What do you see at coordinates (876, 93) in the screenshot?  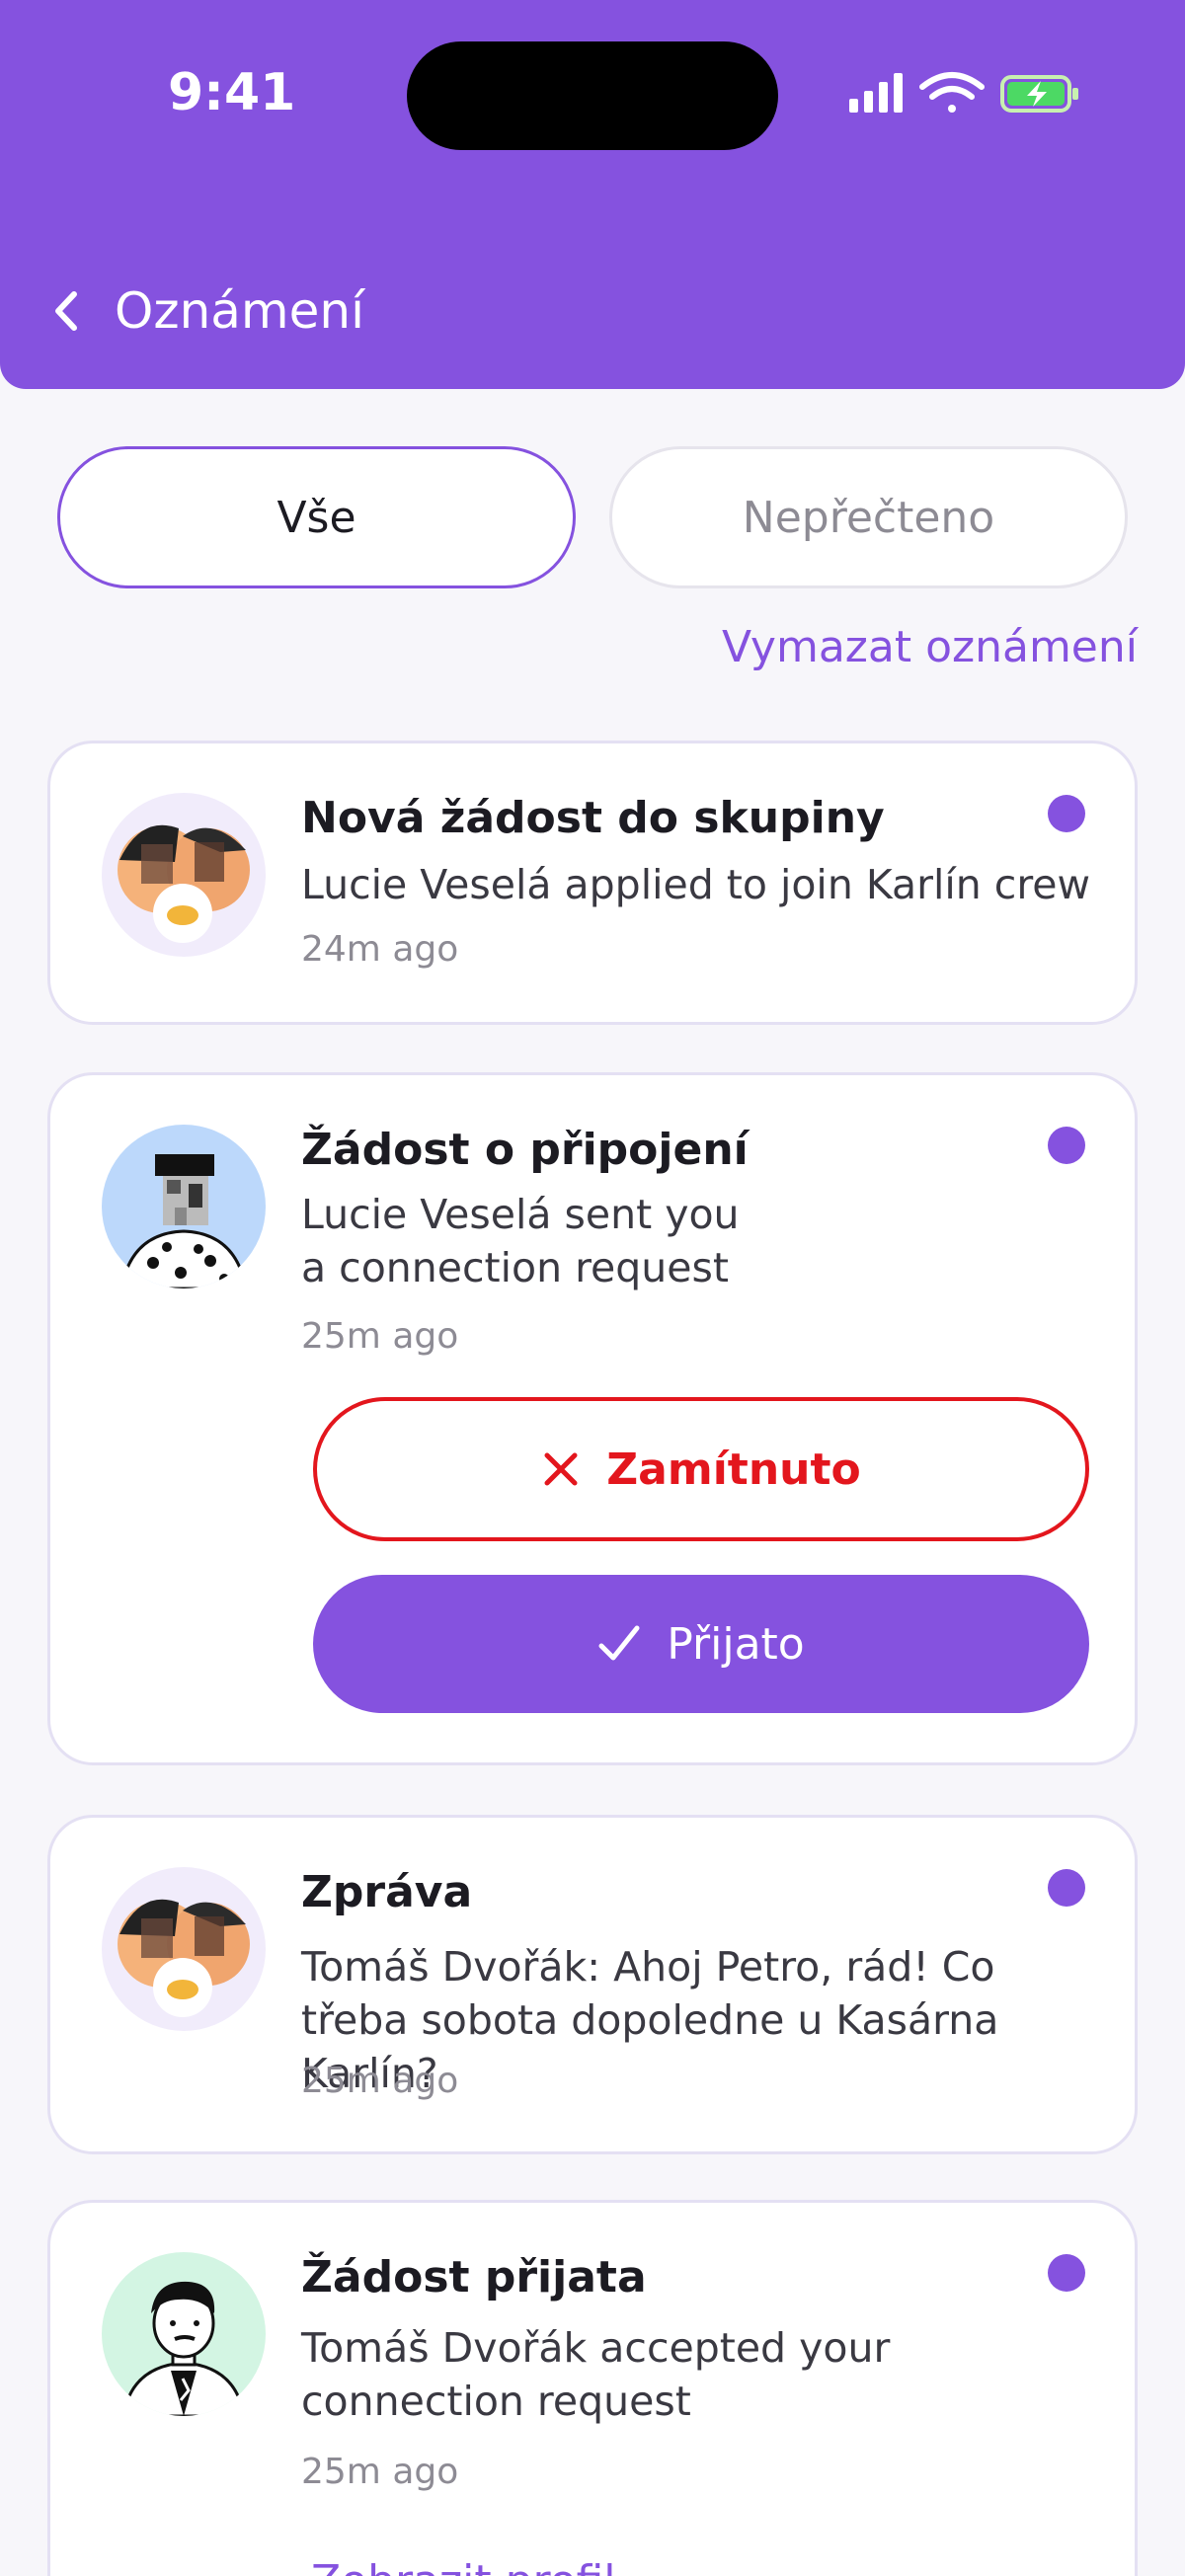 I see `signal-icon` at bounding box center [876, 93].